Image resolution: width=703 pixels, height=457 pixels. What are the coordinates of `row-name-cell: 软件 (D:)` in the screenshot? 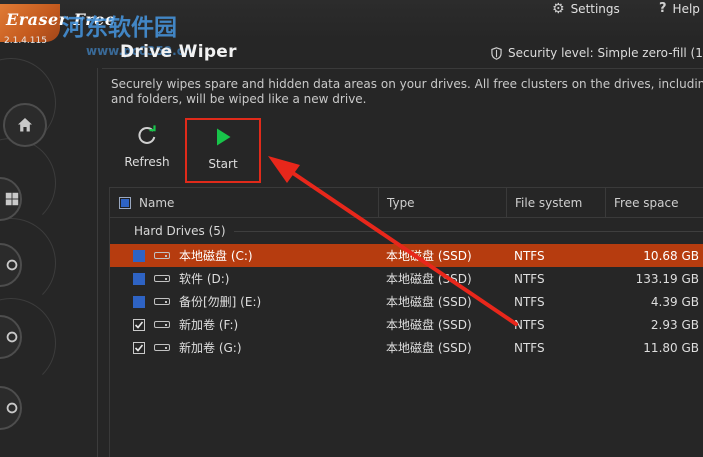 It's located at (181, 278).